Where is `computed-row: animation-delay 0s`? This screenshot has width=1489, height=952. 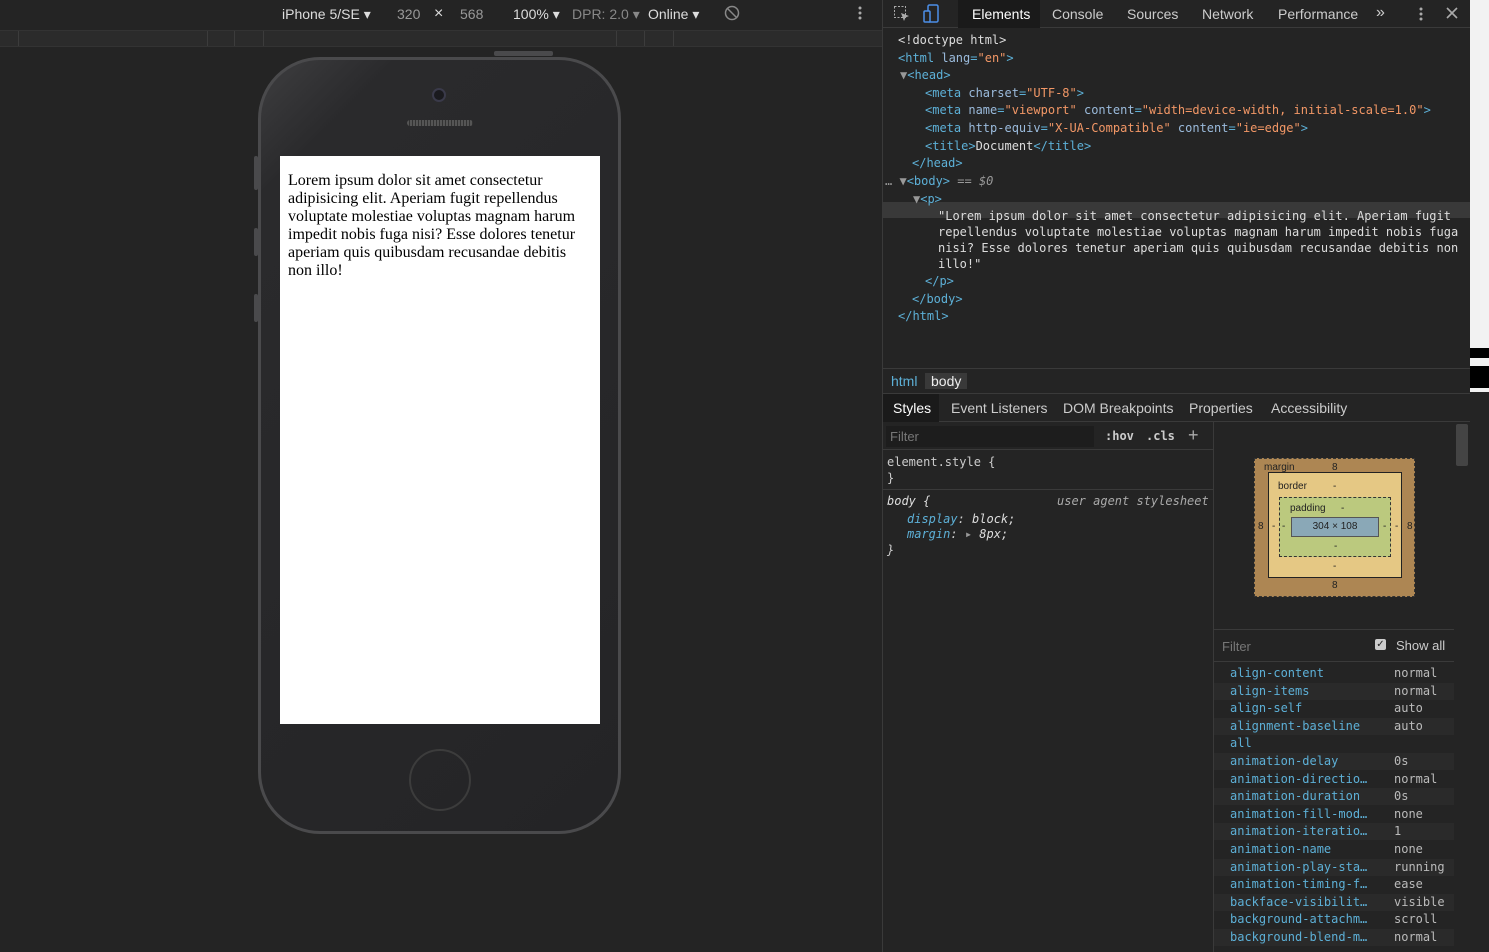 computed-row: animation-delay 0s is located at coordinates (1334, 761).